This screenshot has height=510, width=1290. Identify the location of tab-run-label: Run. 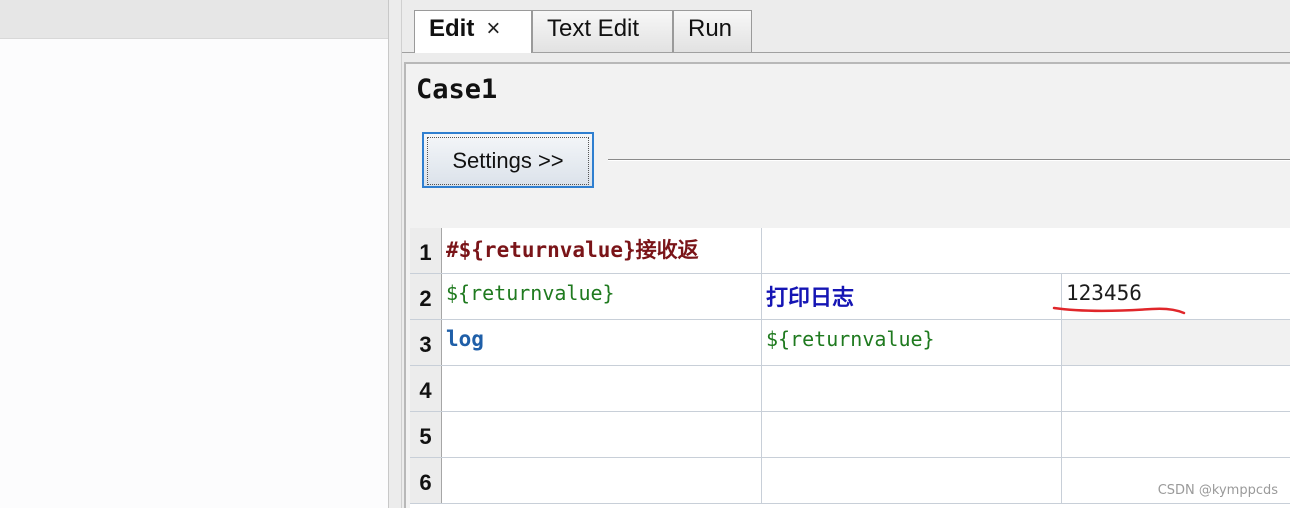
(710, 28).